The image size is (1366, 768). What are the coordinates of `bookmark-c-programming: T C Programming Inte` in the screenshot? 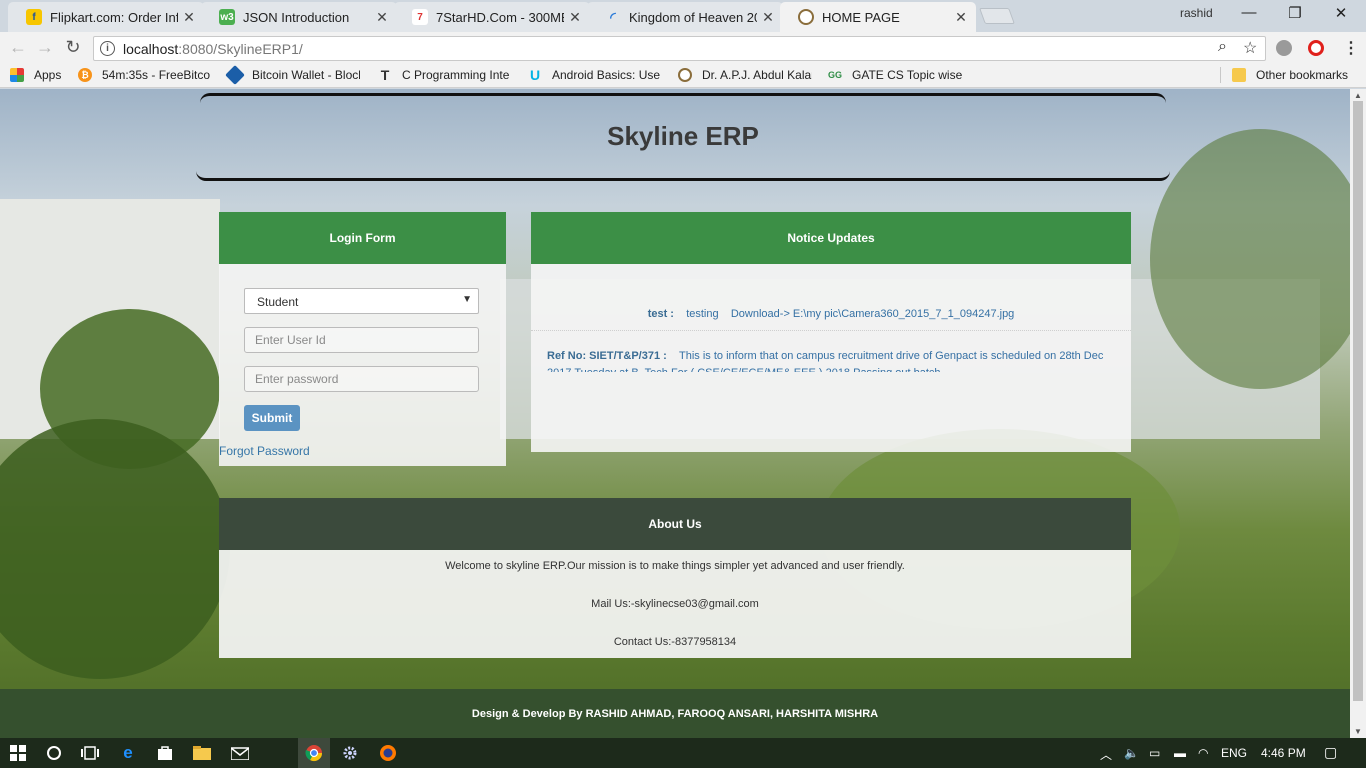 It's located at (444, 75).